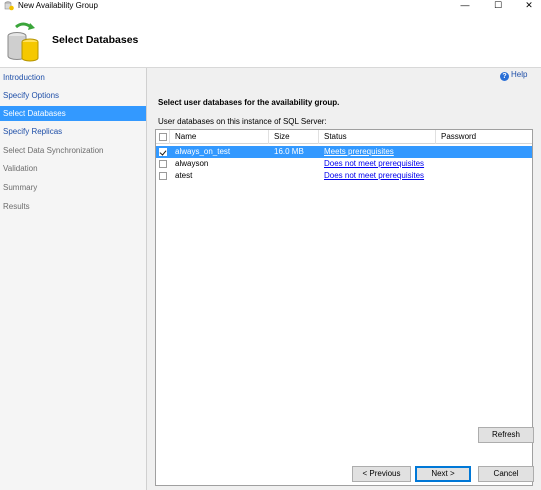 This screenshot has width=541, height=490. I want to click on nav-item-specify-options: Specify Options, so click(73, 95).